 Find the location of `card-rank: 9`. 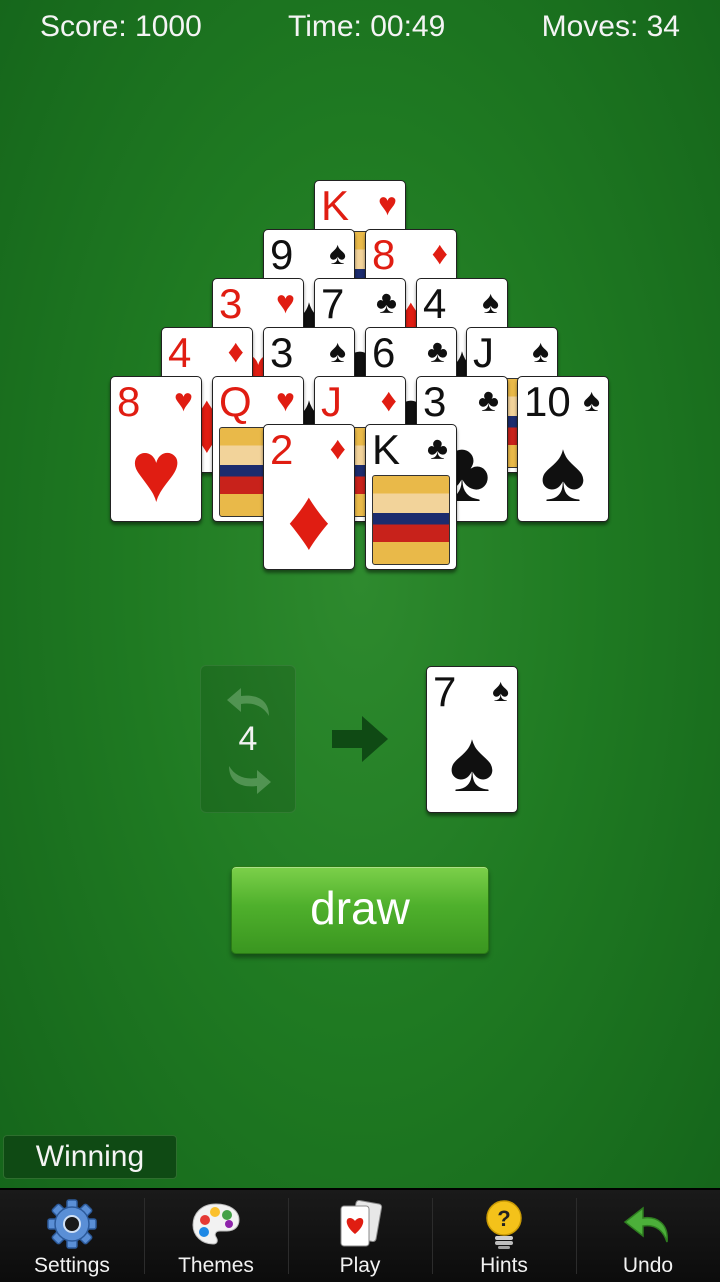

card-rank: 9 is located at coordinates (282, 254).